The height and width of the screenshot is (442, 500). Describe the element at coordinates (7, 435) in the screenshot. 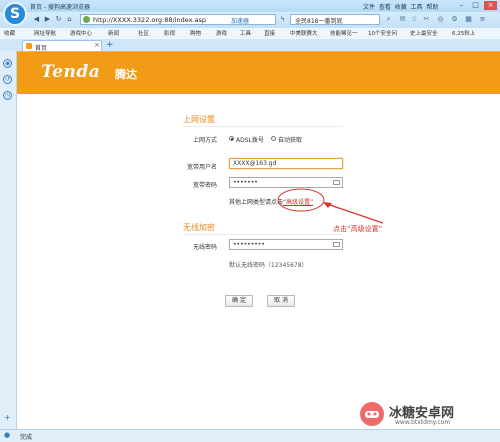

I see `status-icon: ●` at that location.